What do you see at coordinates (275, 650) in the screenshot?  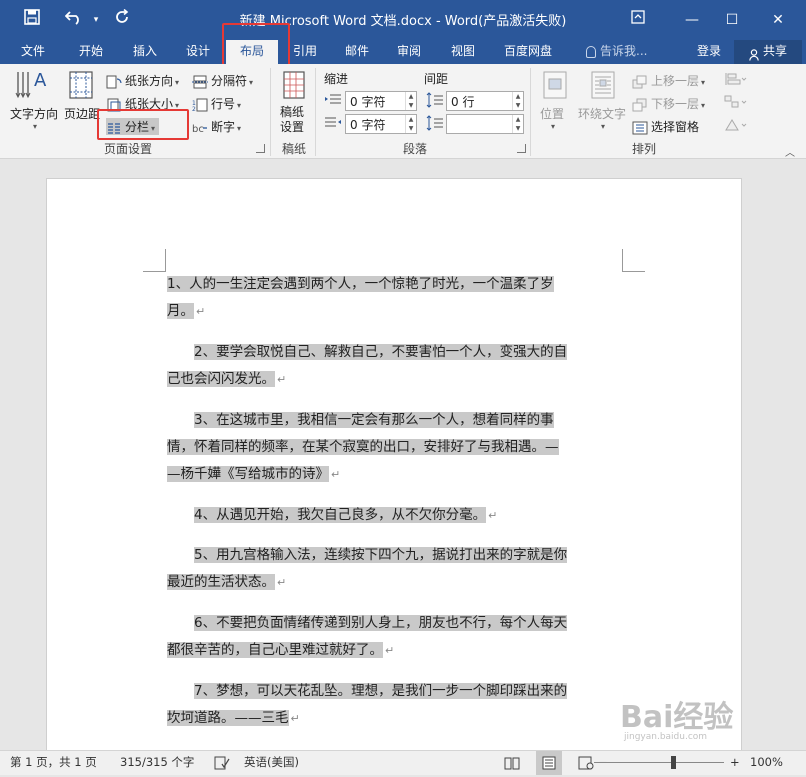 I see `selected-text: 都很辛苦的，自己心里难过就好了。` at bounding box center [275, 650].